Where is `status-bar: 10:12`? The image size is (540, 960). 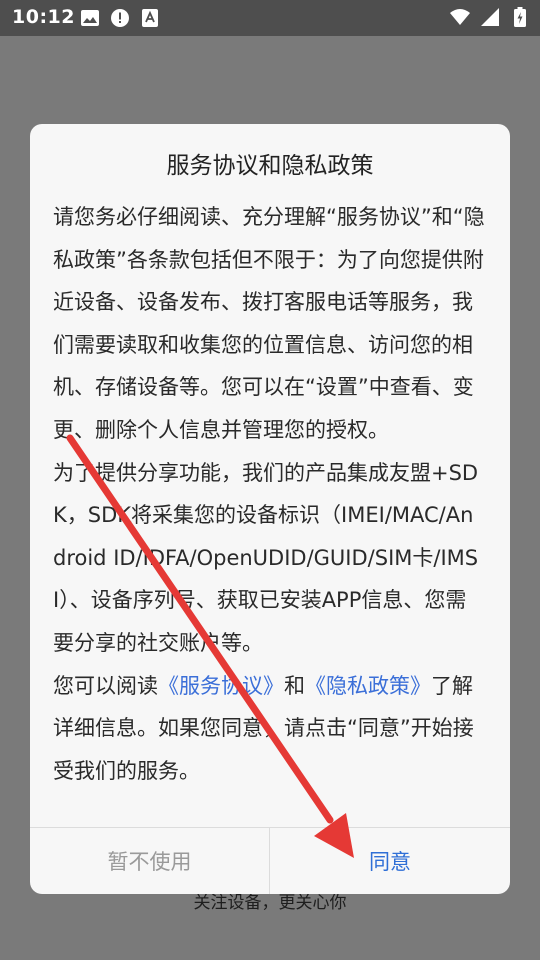 status-bar: 10:12 is located at coordinates (270, 18).